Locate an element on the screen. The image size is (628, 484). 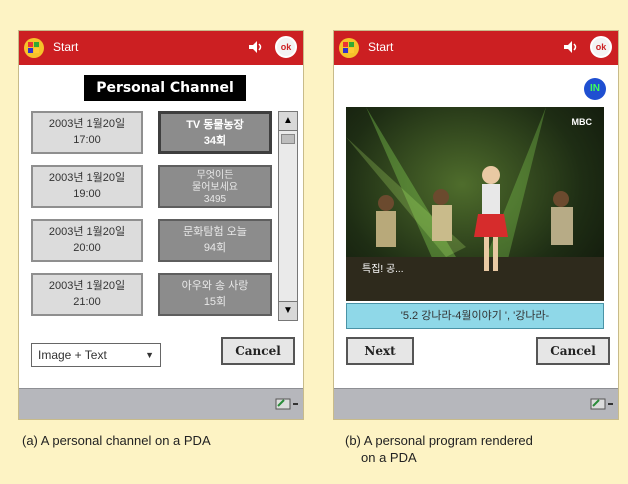
display-mode-select: Image + Text ▼ is located at coordinates (96, 355).